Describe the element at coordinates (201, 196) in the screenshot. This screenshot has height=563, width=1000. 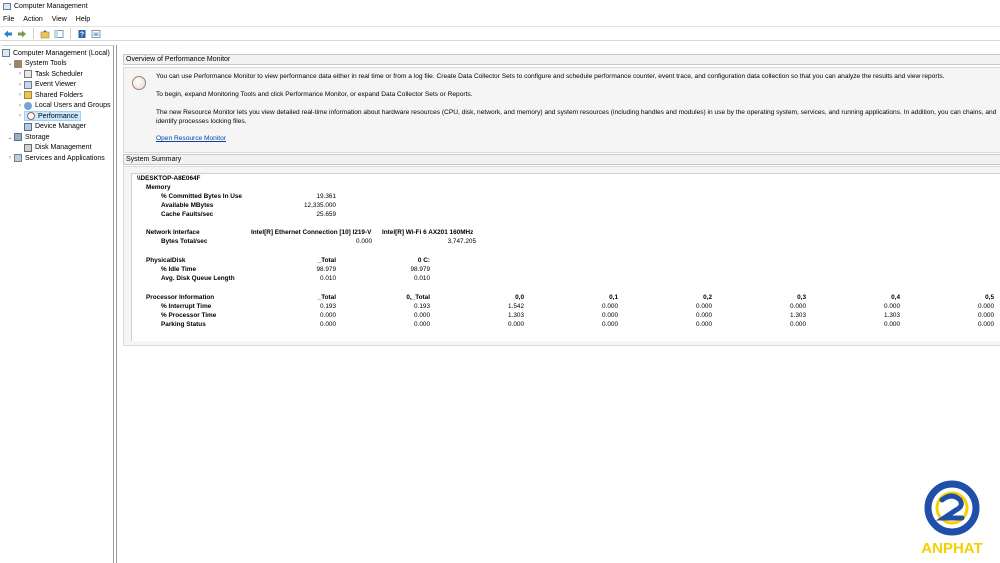
I see `memory-row-name: % Committed Bytes In Use` at that location.